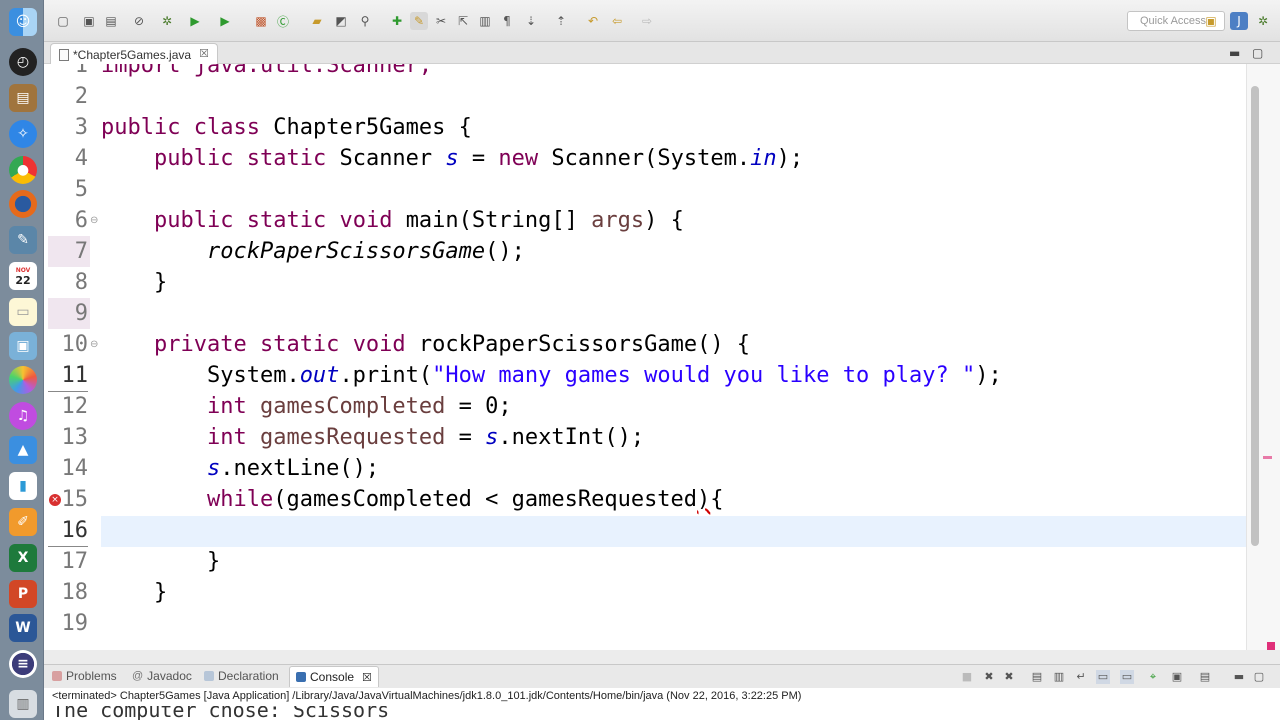 Image resolution: width=1280 pixels, height=720 pixels. What do you see at coordinates (81, 96) in the screenshot?
I see `line-number: 2` at bounding box center [81, 96].